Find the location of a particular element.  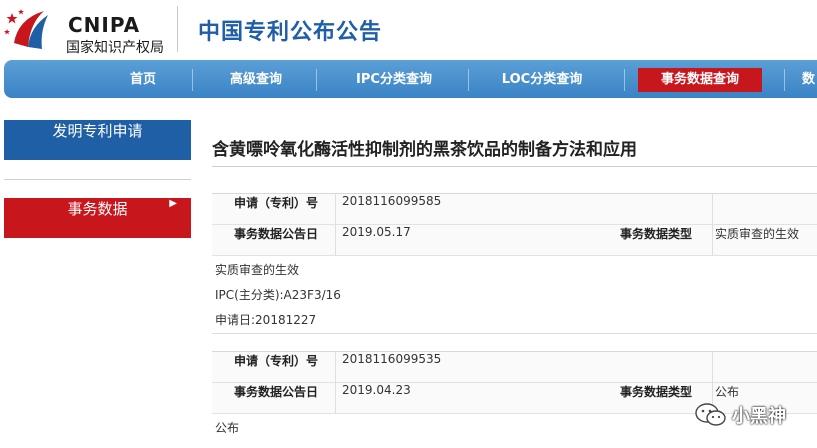

watermark-text: 小黑神 is located at coordinates (759, 416).